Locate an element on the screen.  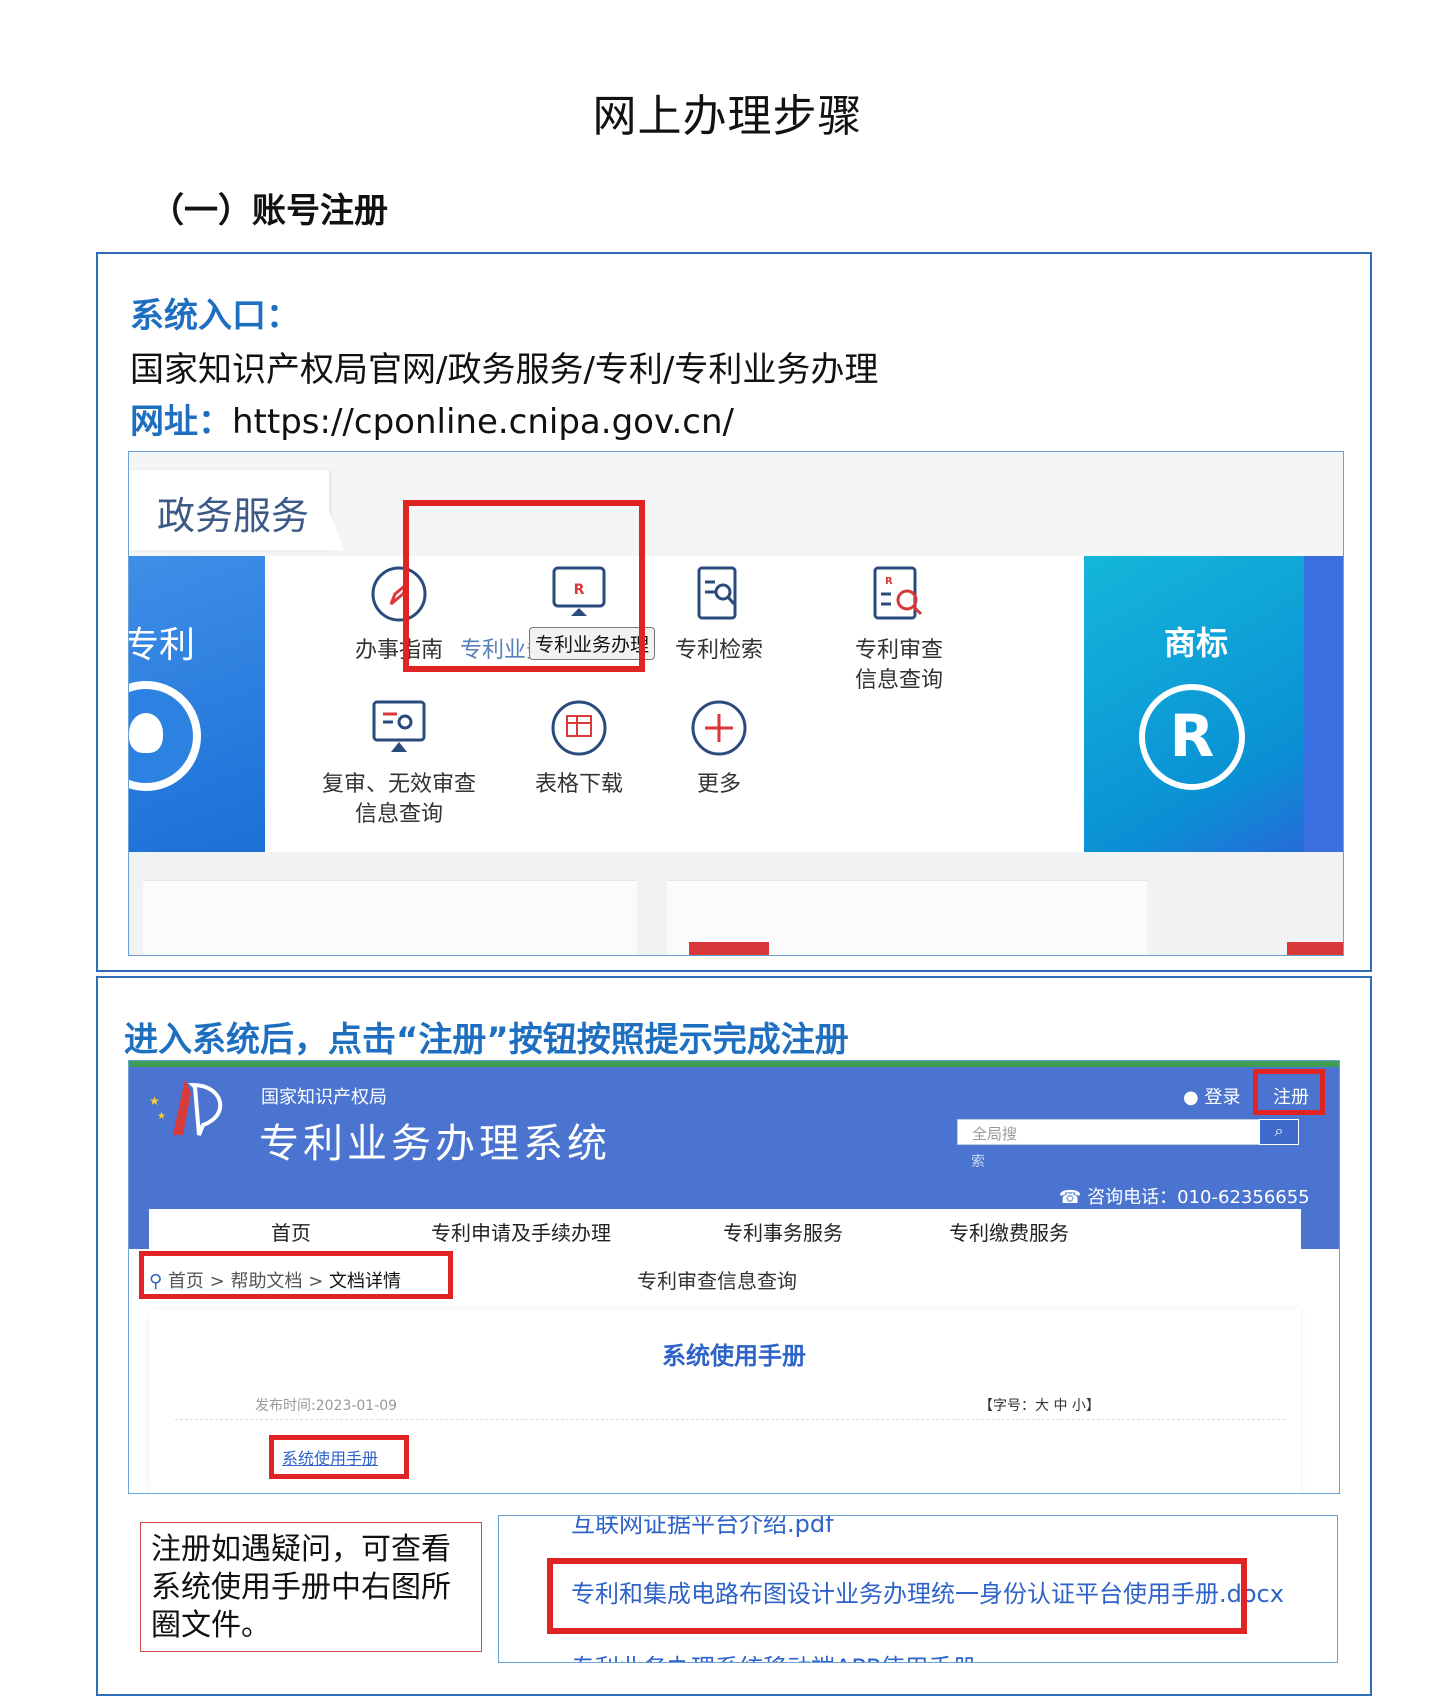
note-text: 注册如遇疑问，可查看系统使用手册中右图所圈文件。 is located at coordinates (301, 1587).